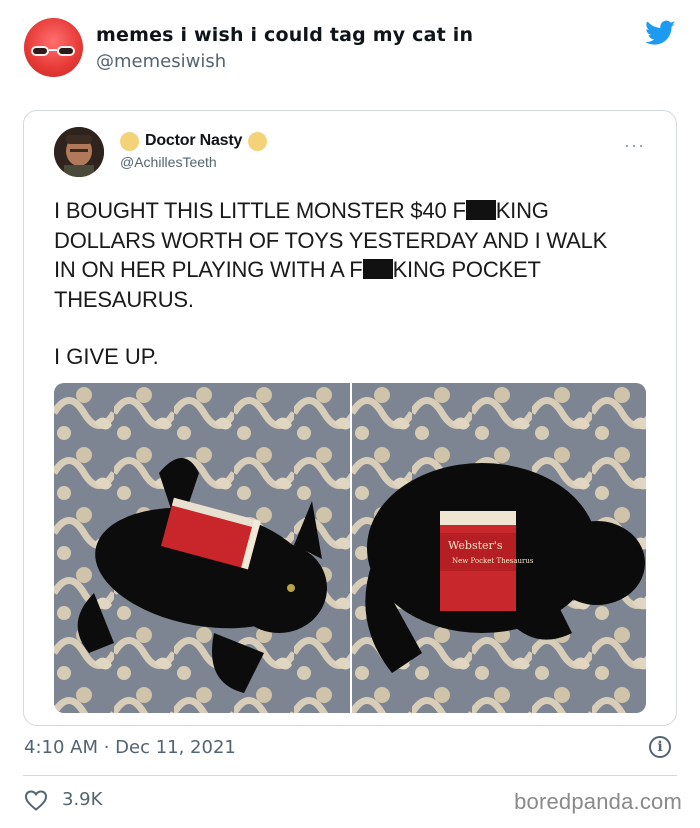  Describe the element at coordinates (466, 269) in the screenshot. I see `text-line: KING POCKET` at that location.